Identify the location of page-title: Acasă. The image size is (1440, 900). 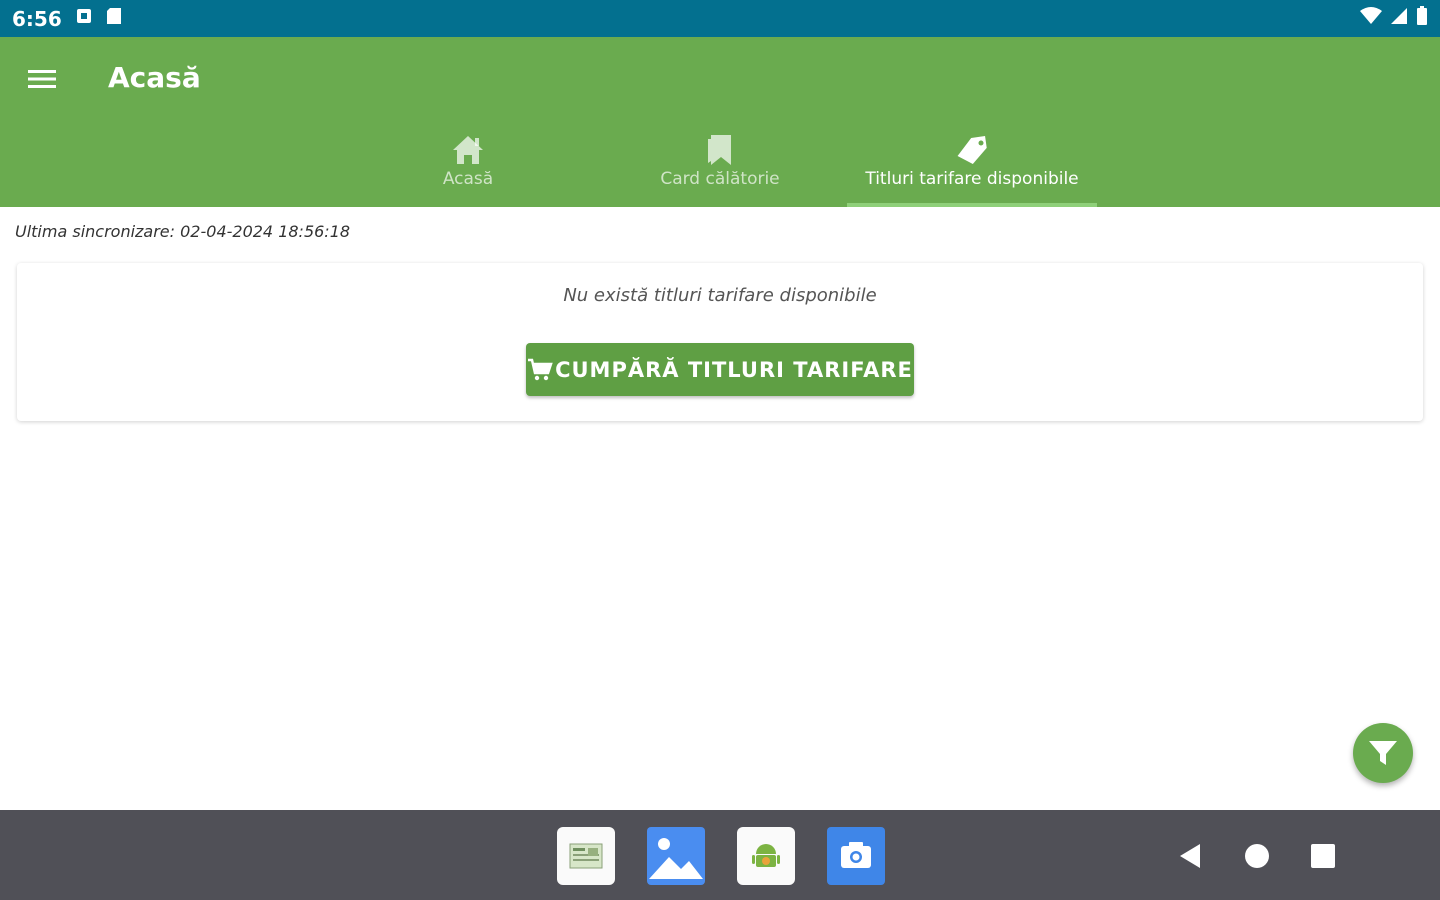
(154, 77).